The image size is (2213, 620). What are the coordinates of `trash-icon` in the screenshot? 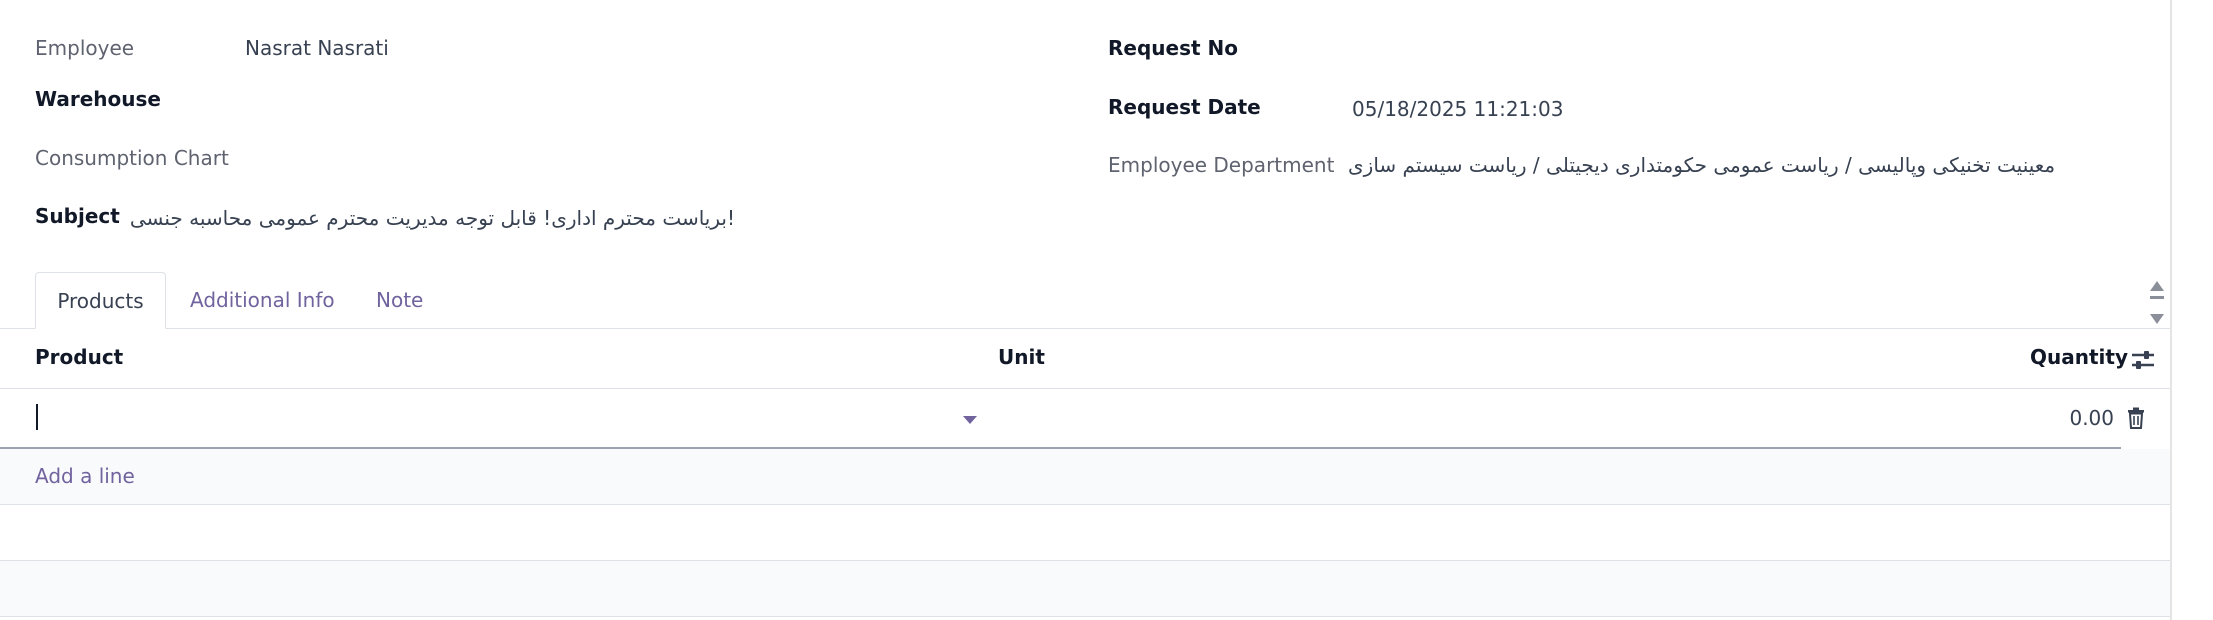 It's located at (2136, 420).